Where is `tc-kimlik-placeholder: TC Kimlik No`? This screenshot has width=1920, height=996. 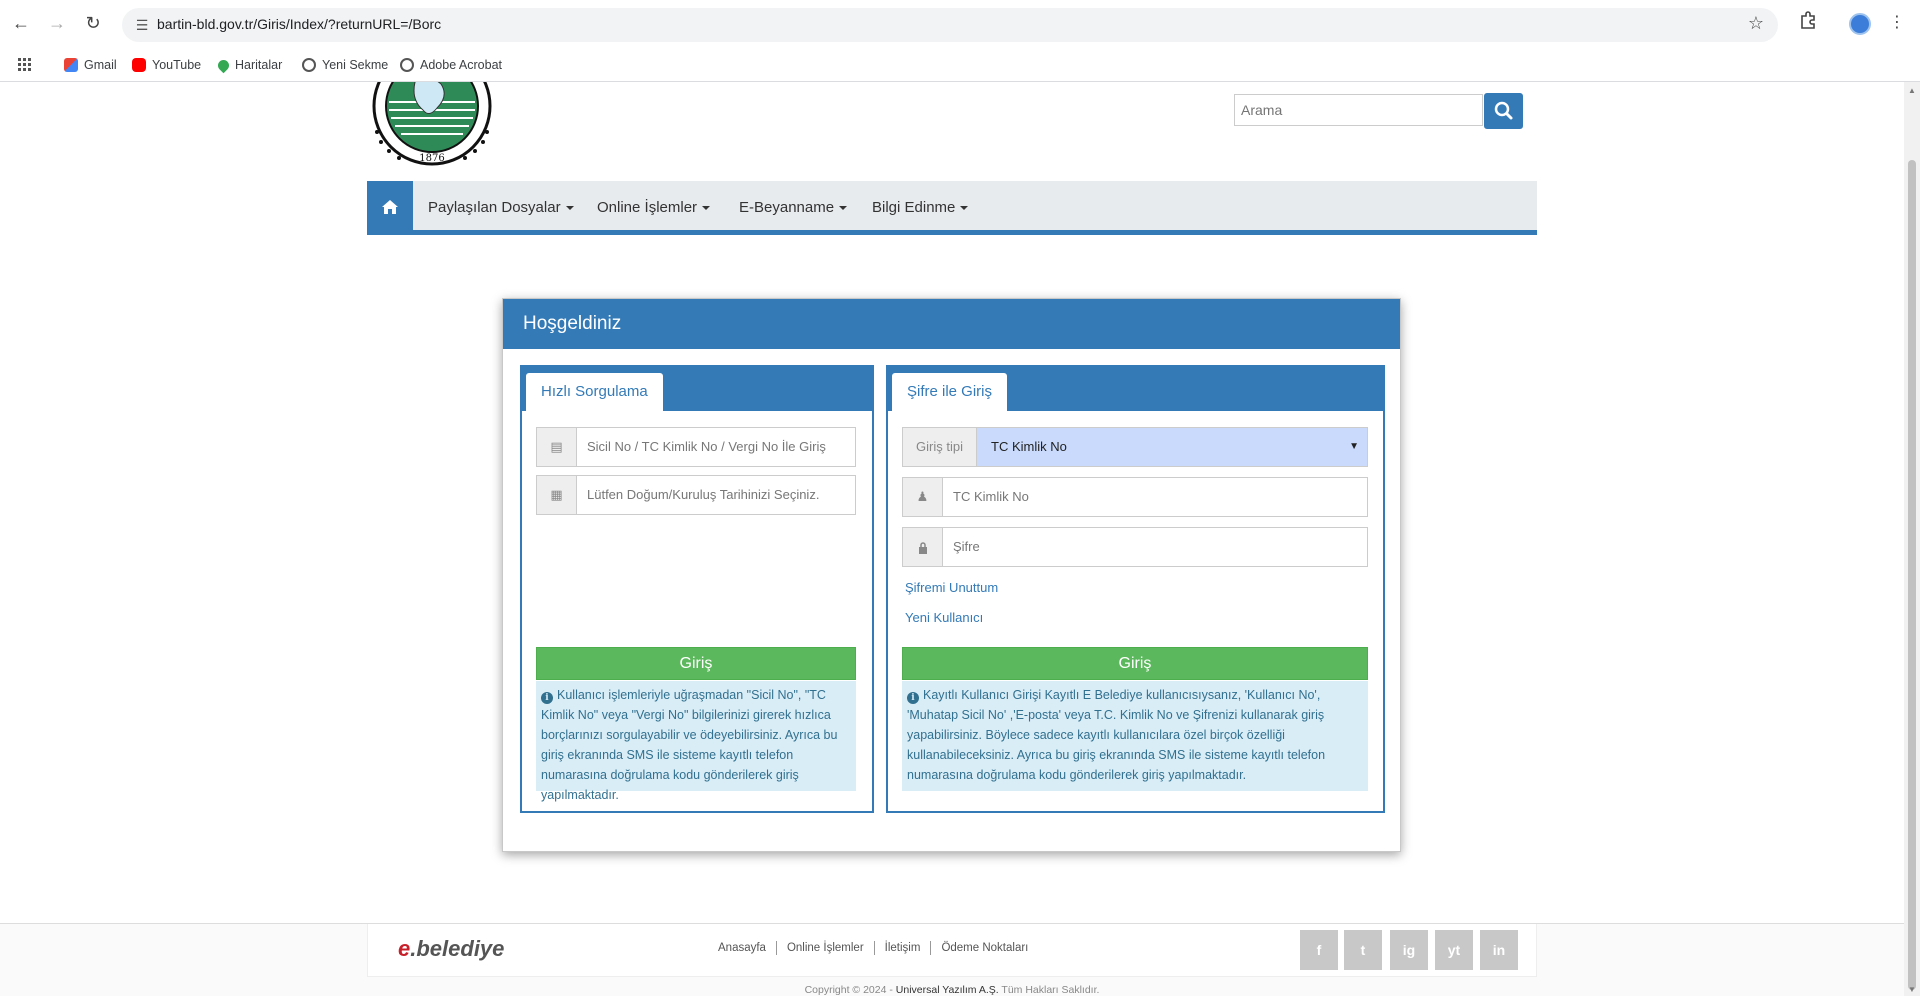
tc-kimlik-placeholder: TC Kimlik No is located at coordinates (991, 496).